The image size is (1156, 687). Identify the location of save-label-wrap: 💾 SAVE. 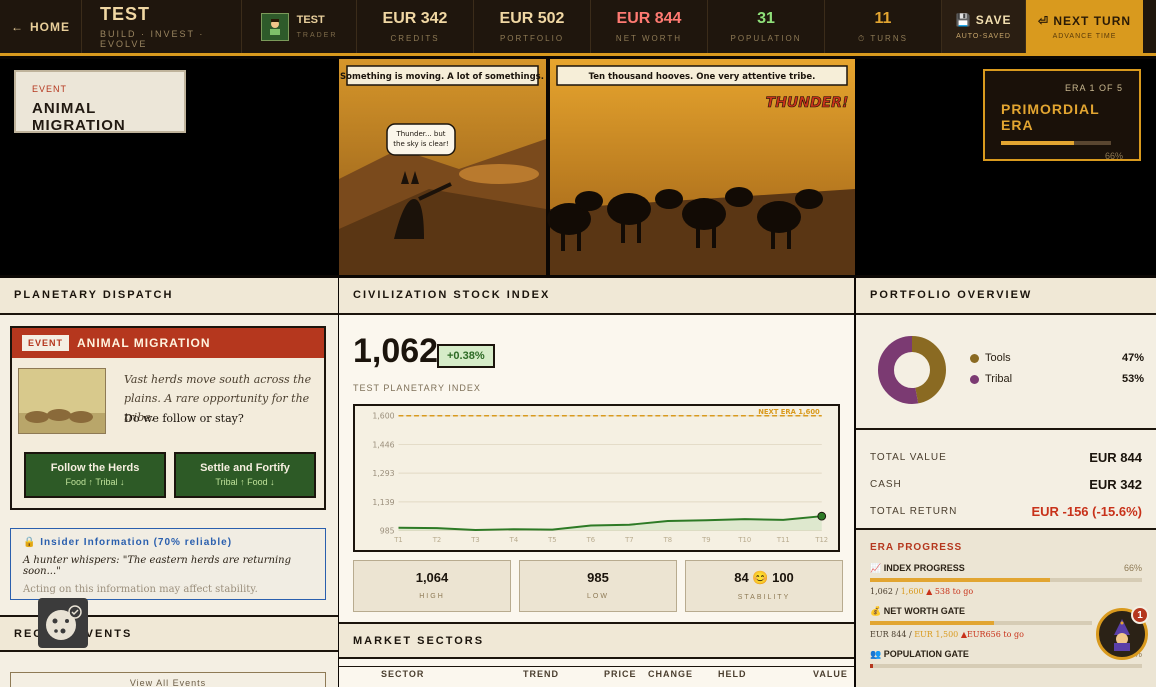
(983, 20).